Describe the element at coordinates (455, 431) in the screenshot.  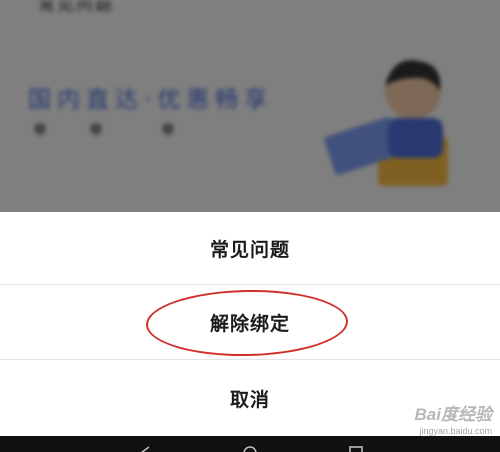
I see `watermark-url: jingyan.baidu.com` at that location.